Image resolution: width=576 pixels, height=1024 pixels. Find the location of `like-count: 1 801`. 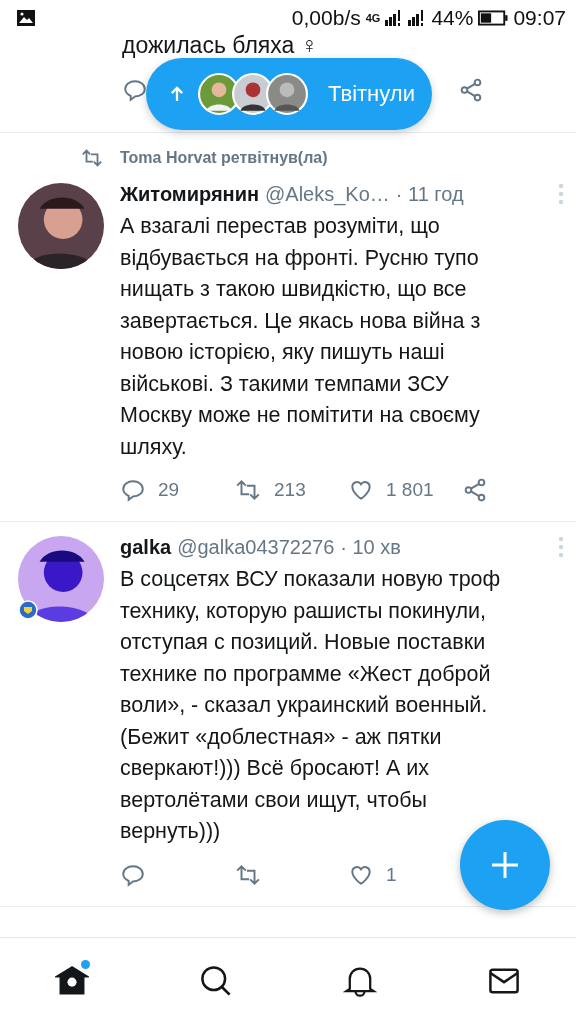

like-count: 1 801 is located at coordinates (410, 490).